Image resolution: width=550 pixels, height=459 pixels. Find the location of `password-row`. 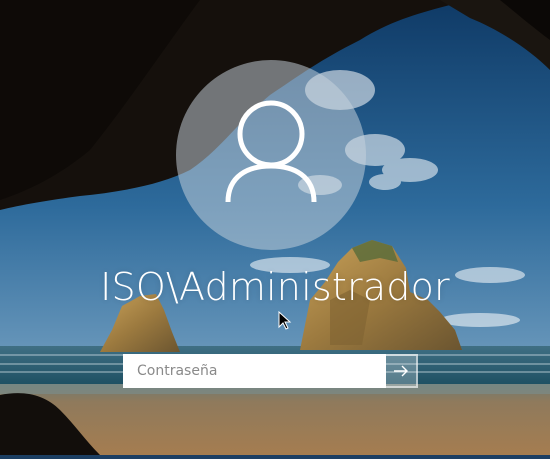

password-row is located at coordinates (270, 371).